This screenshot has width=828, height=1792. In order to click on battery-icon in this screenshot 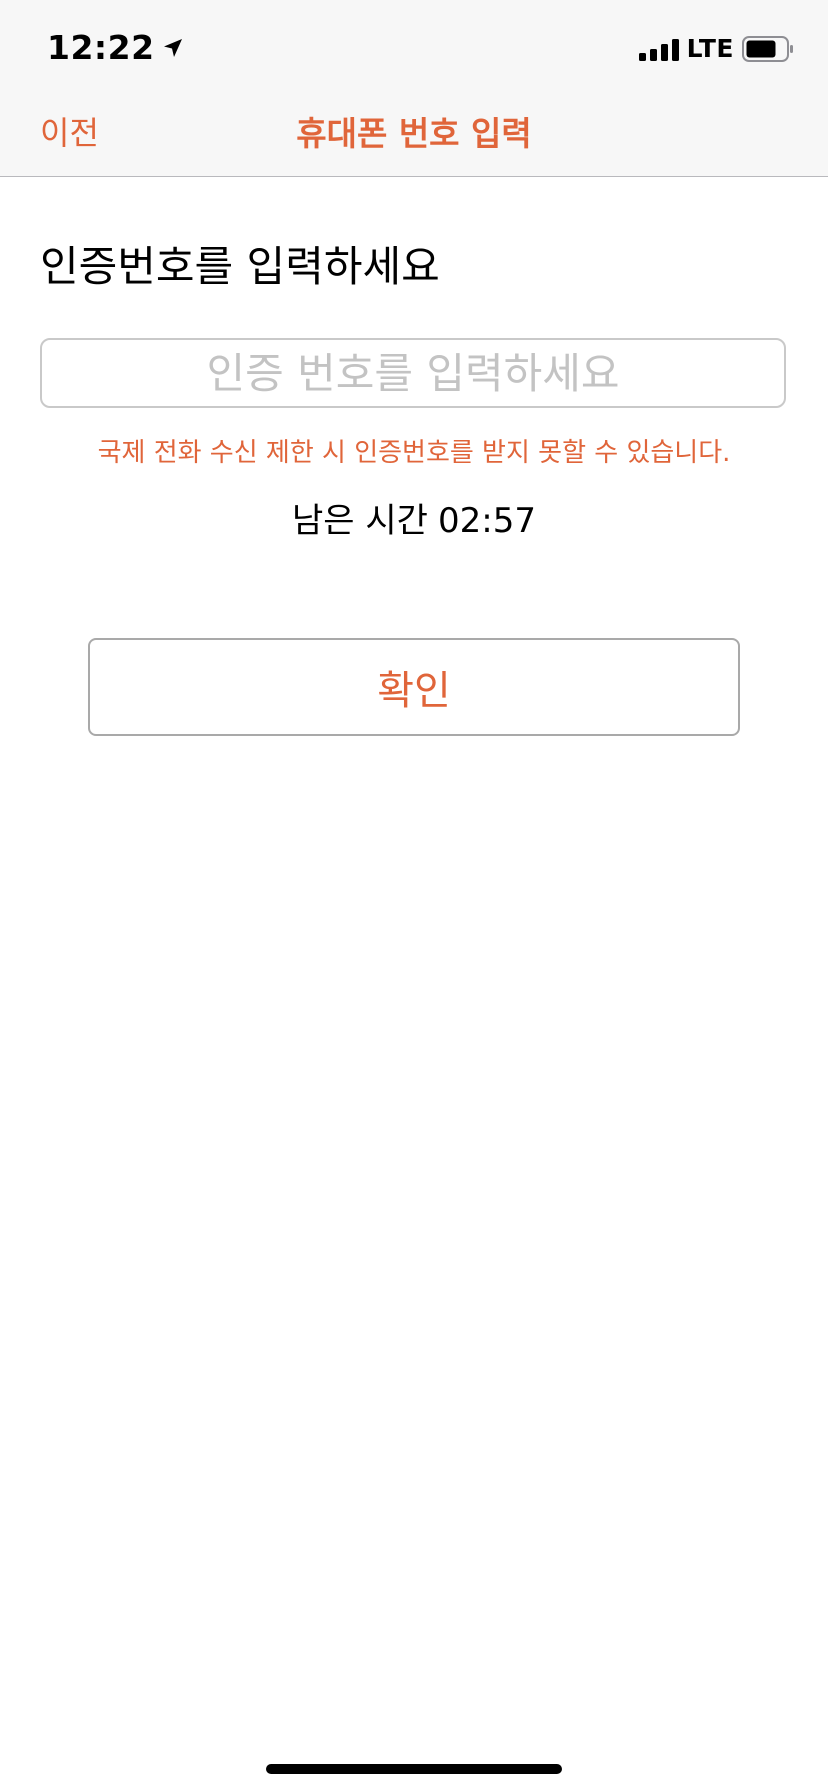, I will do `click(767, 48)`.